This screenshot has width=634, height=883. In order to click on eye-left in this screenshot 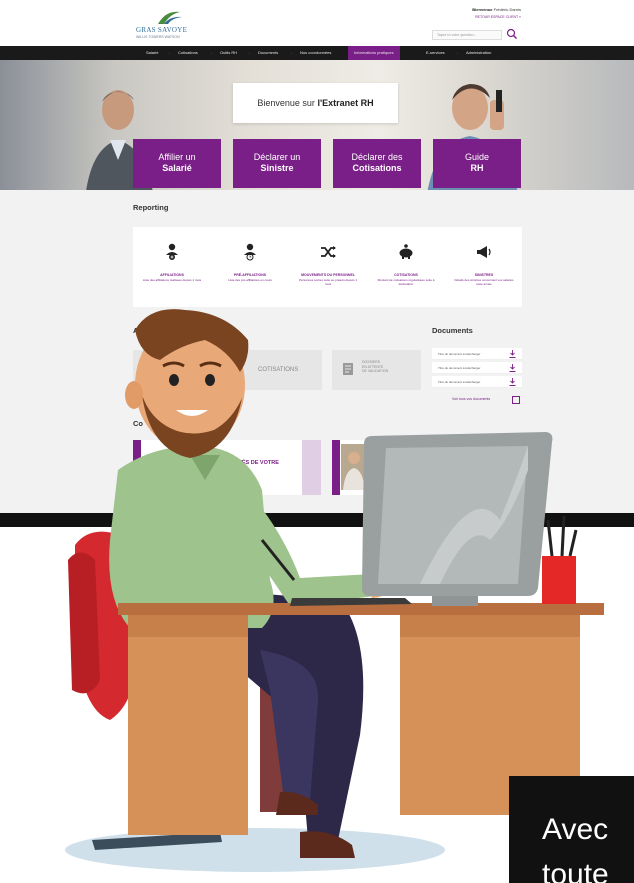, I will do `click(174, 380)`.